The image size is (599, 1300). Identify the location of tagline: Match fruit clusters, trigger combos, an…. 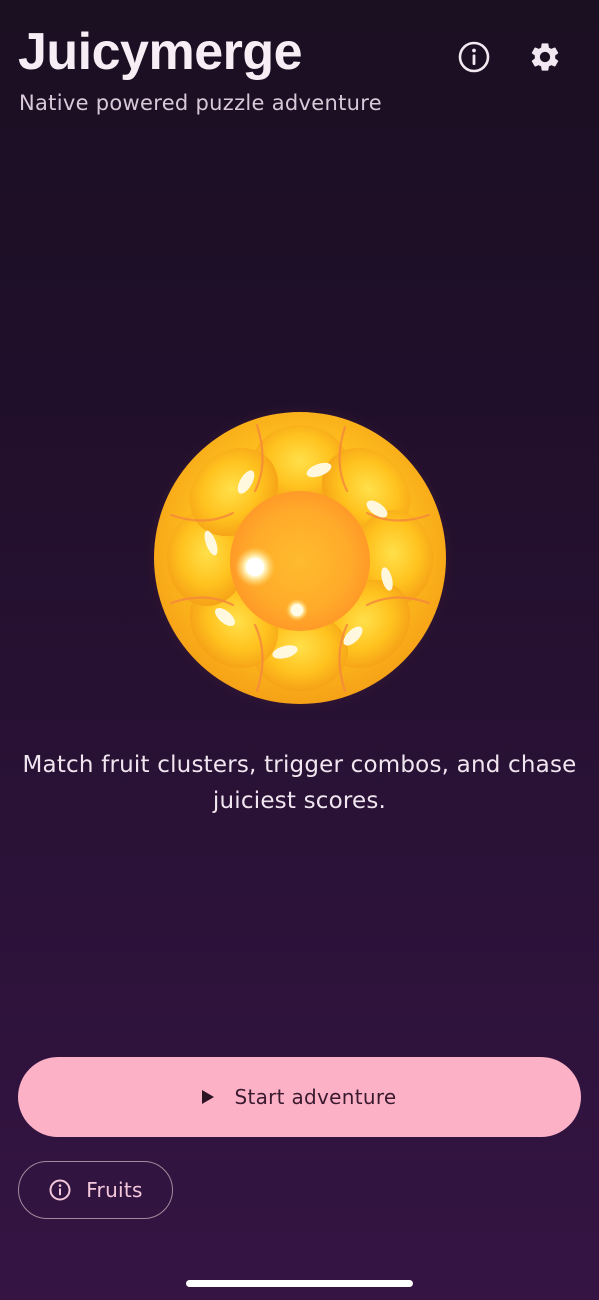
(299, 783).